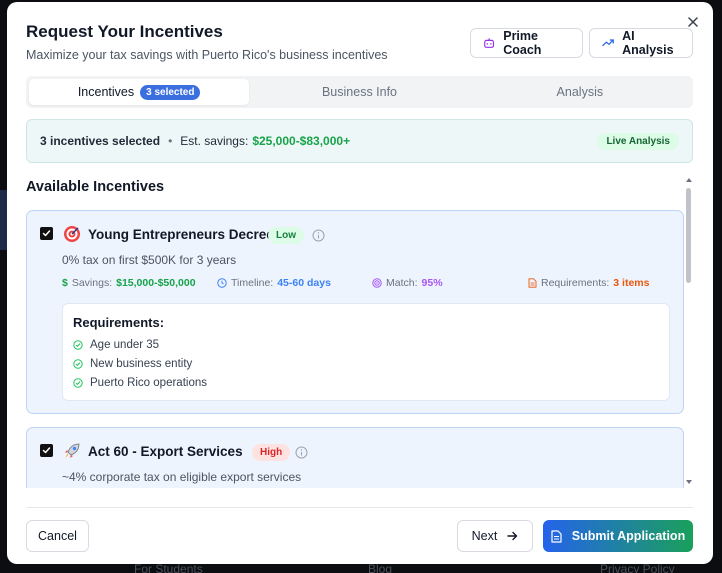 The image size is (722, 573). What do you see at coordinates (608, 43) in the screenshot?
I see `trending-up-icon` at bounding box center [608, 43].